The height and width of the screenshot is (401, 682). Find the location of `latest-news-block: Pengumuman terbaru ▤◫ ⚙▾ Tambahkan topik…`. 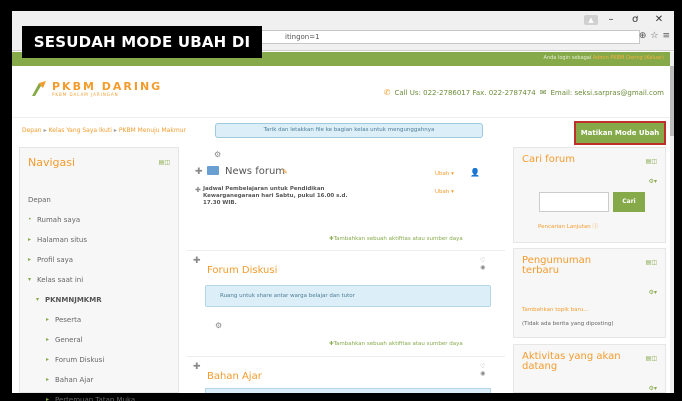

latest-news-block: Pengumuman terbaru ▤◫ ⚙▾ Tambahkan topik… is located at coordinates (589, 293).